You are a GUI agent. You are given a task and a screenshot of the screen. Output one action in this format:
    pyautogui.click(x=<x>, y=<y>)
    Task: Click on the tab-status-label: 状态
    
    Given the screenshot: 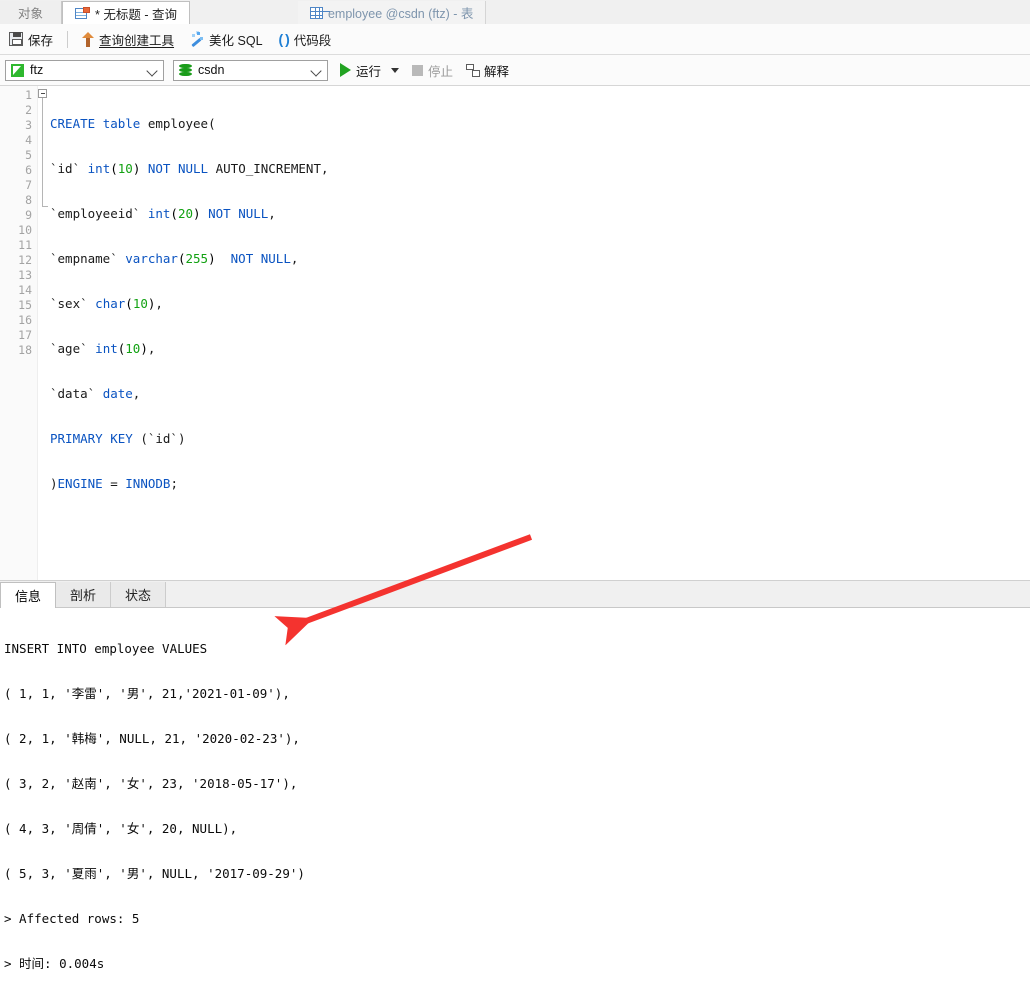 What is the action you would take?
    pyautogui.click(x=138, y=595)
    